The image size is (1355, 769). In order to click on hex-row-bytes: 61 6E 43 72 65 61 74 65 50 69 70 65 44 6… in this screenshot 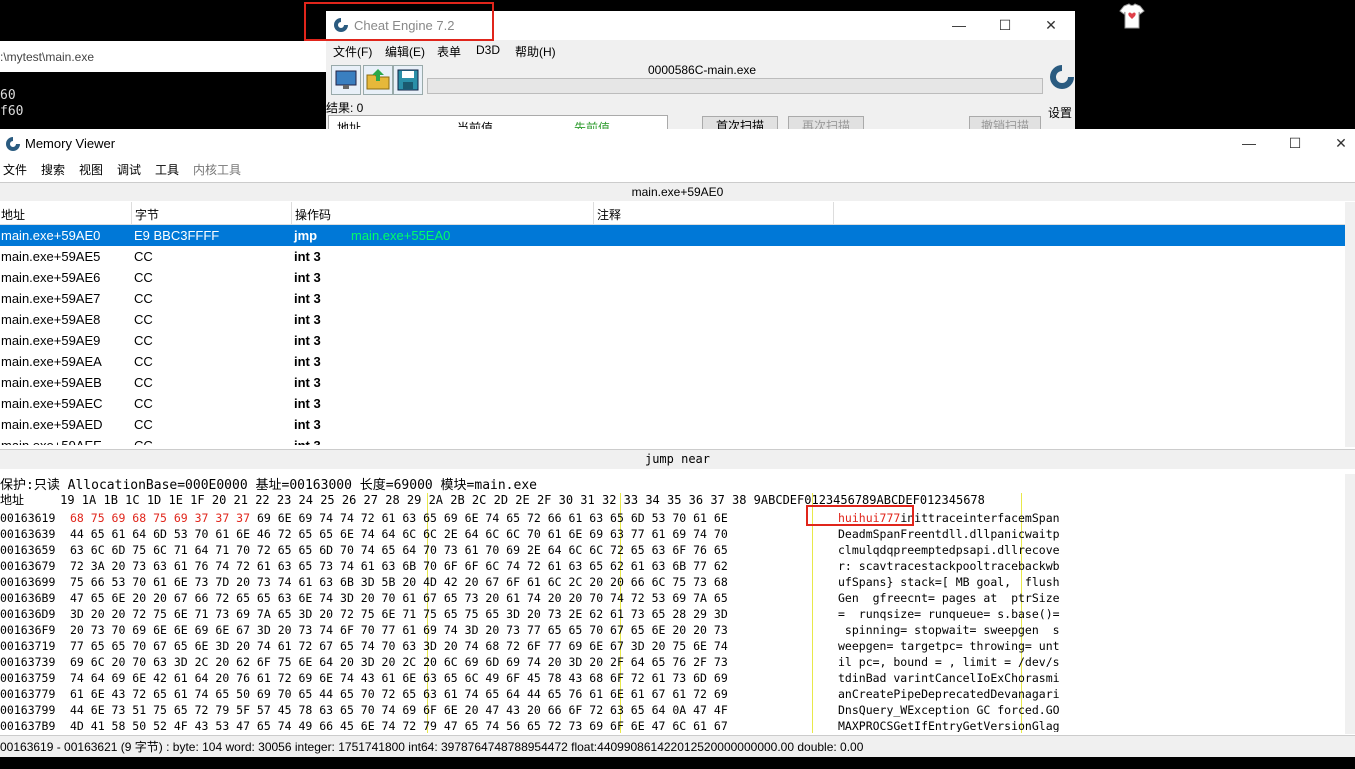, I will do `click(399, 694)`.